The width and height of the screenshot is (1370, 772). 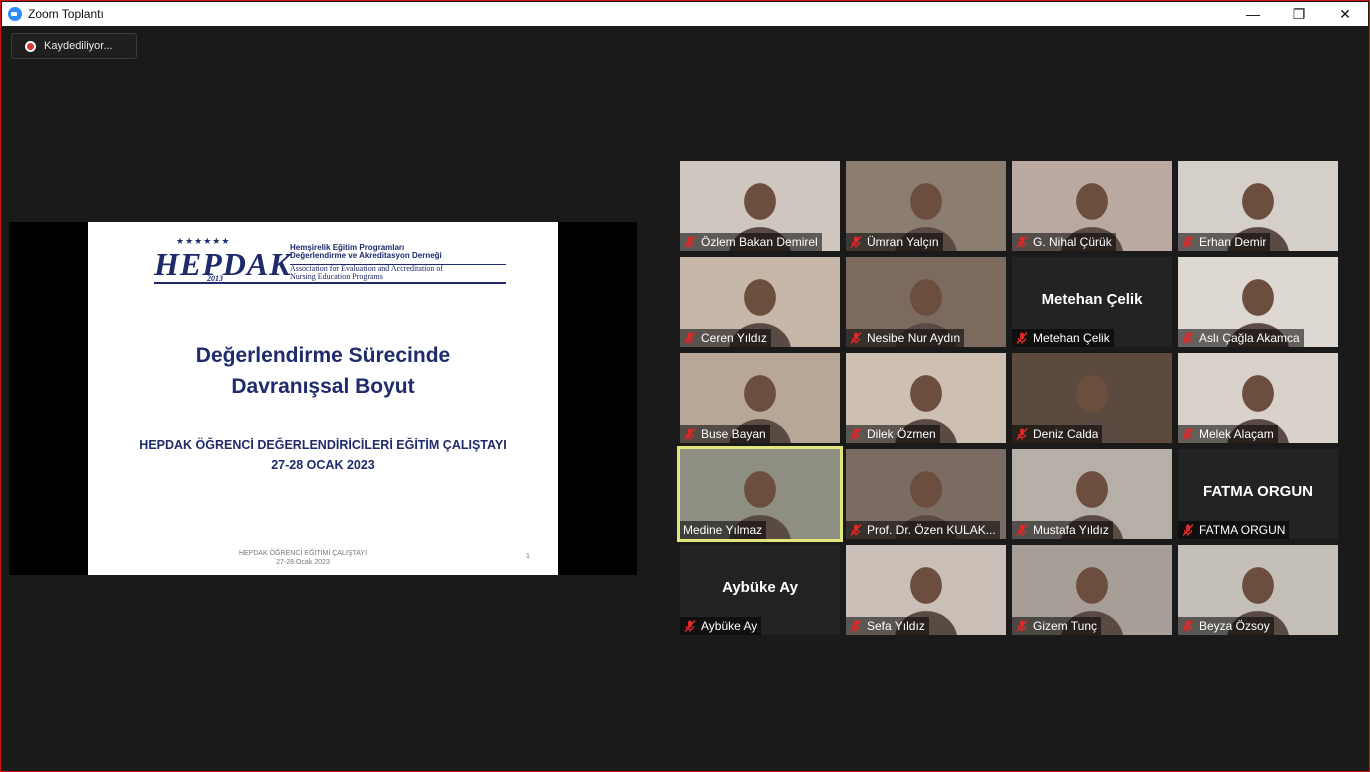 What do you see at coordinates (1092, 494) in the screenshot?
I see `participant-tile: Mustafa Yıldız` at bounding box center [1092, 494].